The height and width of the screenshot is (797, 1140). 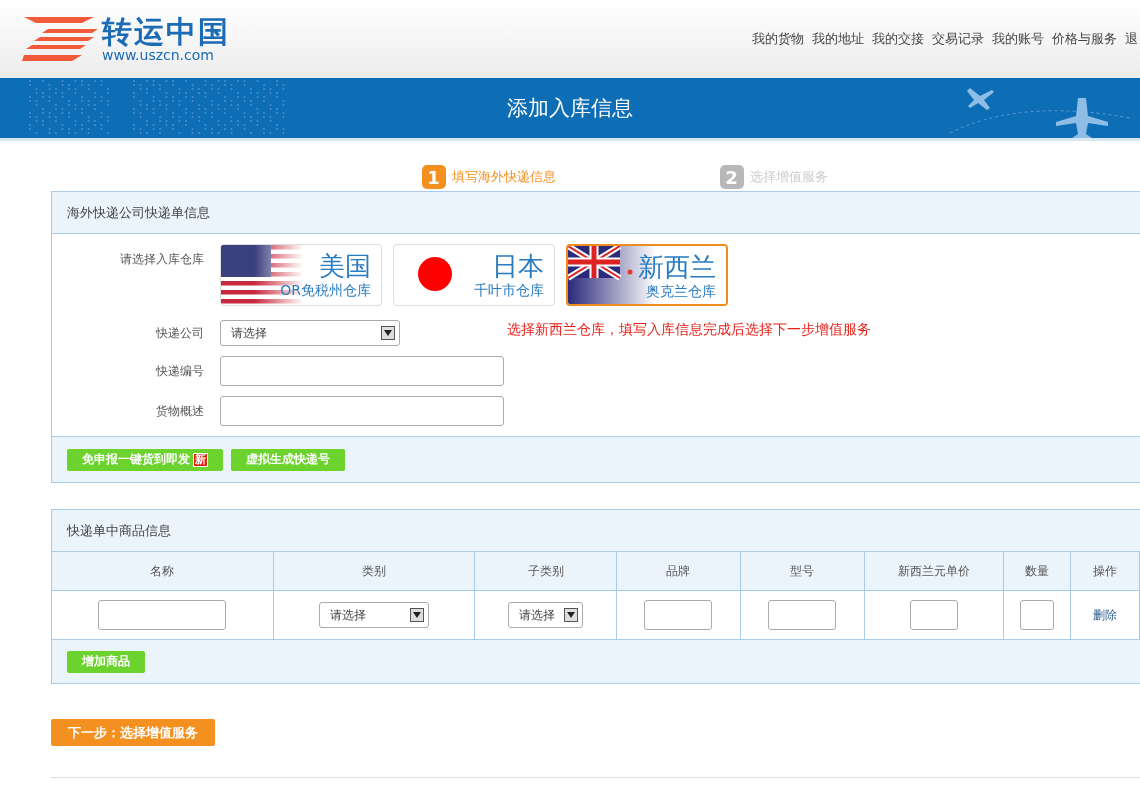 I want to click on new-badge: 新, so click(x=200, y=459).